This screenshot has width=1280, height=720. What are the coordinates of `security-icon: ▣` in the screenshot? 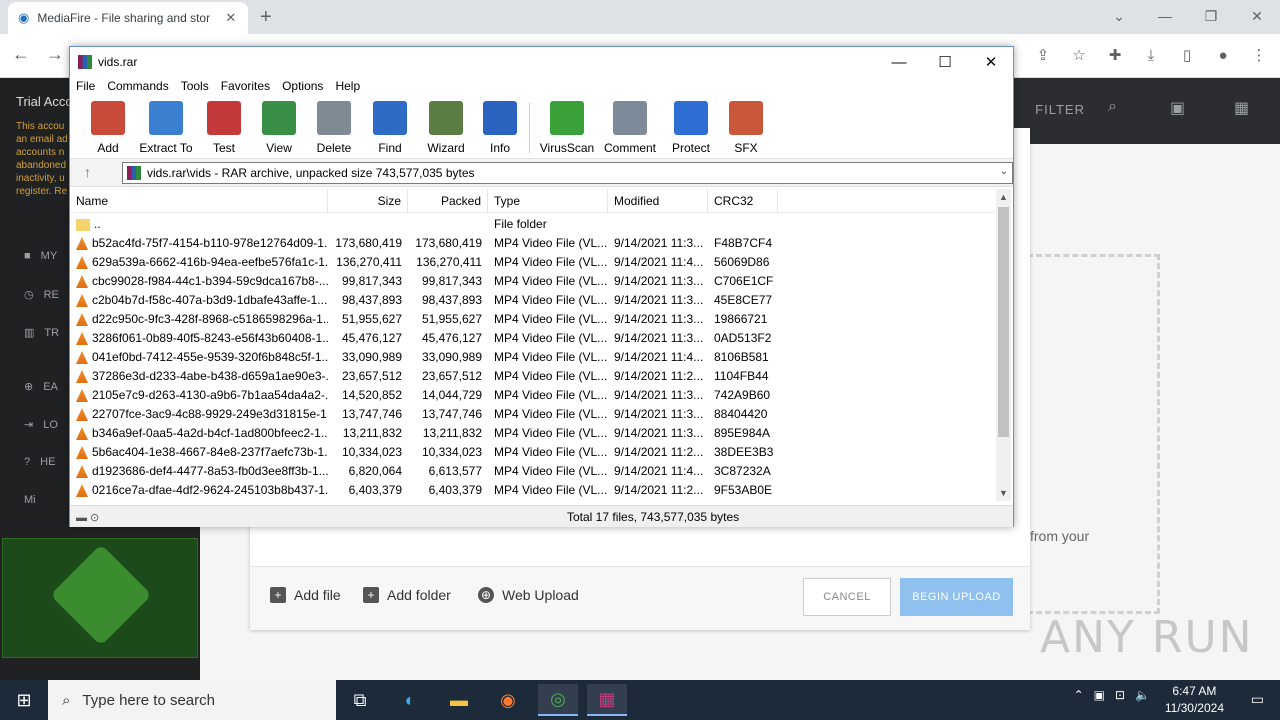 It's located at (1099, 695).